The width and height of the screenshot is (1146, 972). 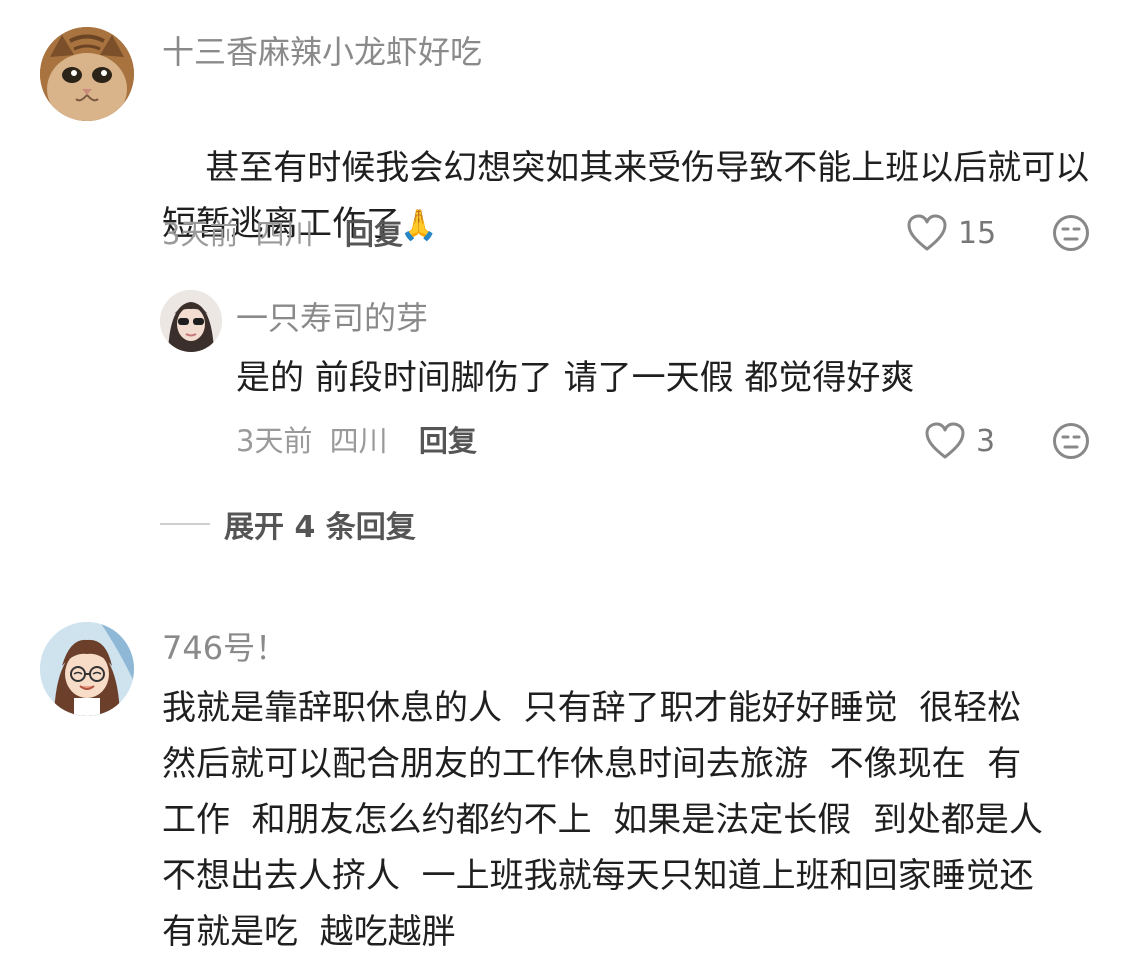 I want to click on reply-content: 是的 前段时间脚伤了 请了一天假 都觉得好爽, so click(x=575, y=378).